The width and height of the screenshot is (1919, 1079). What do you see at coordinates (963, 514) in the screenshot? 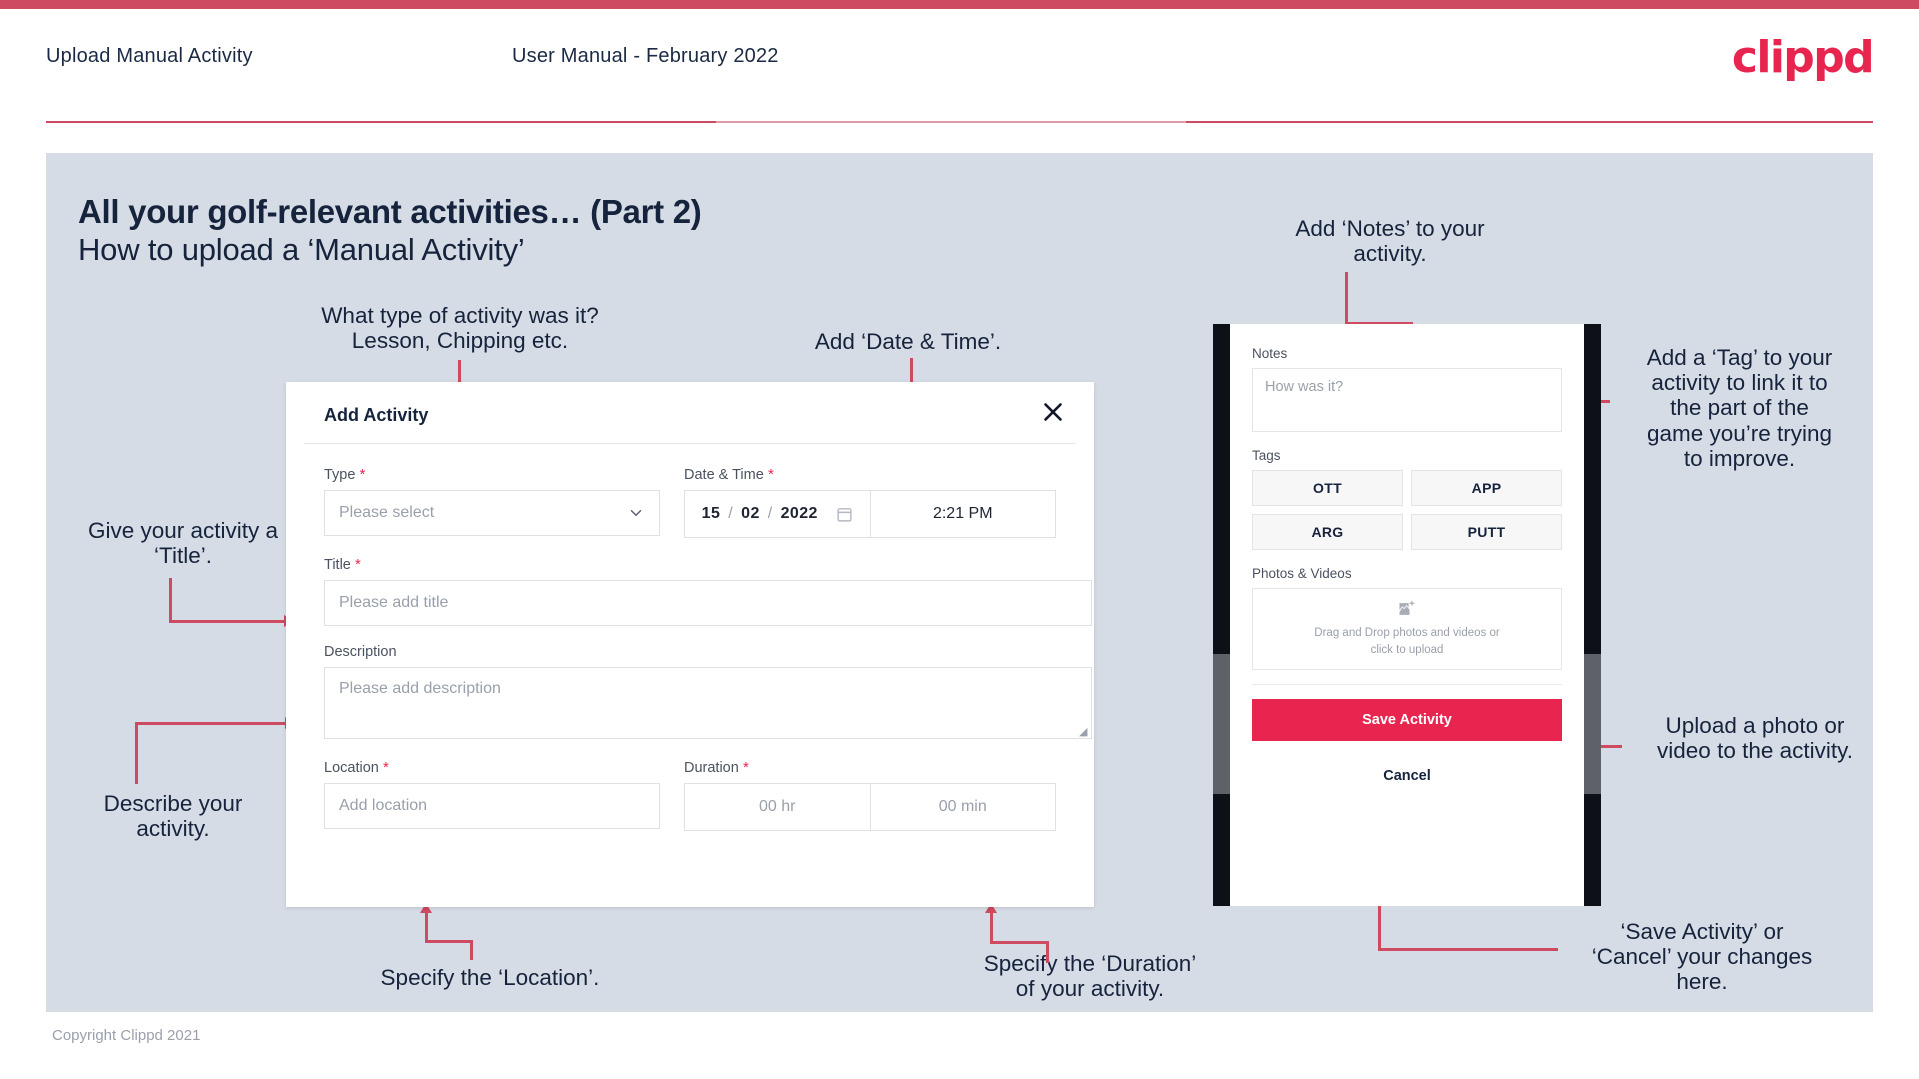
I see `time-input: 2:21 PM` at bounding box center [963, 514].